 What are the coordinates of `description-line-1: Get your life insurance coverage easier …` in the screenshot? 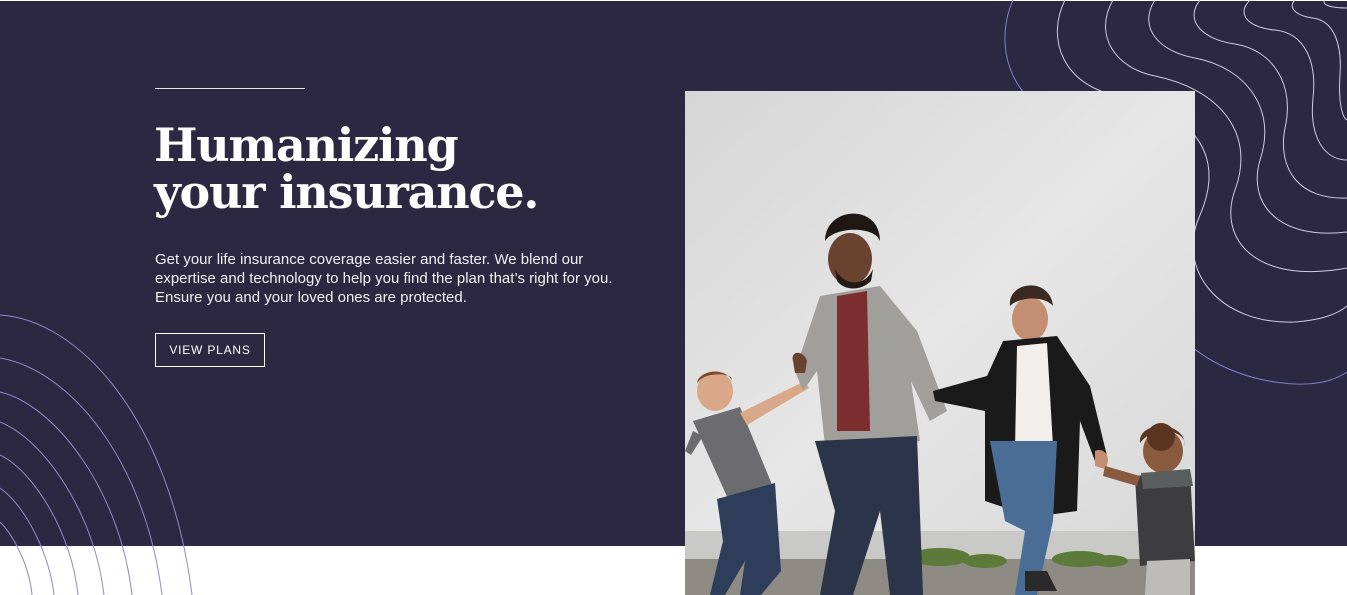 It's located at (369, 259).